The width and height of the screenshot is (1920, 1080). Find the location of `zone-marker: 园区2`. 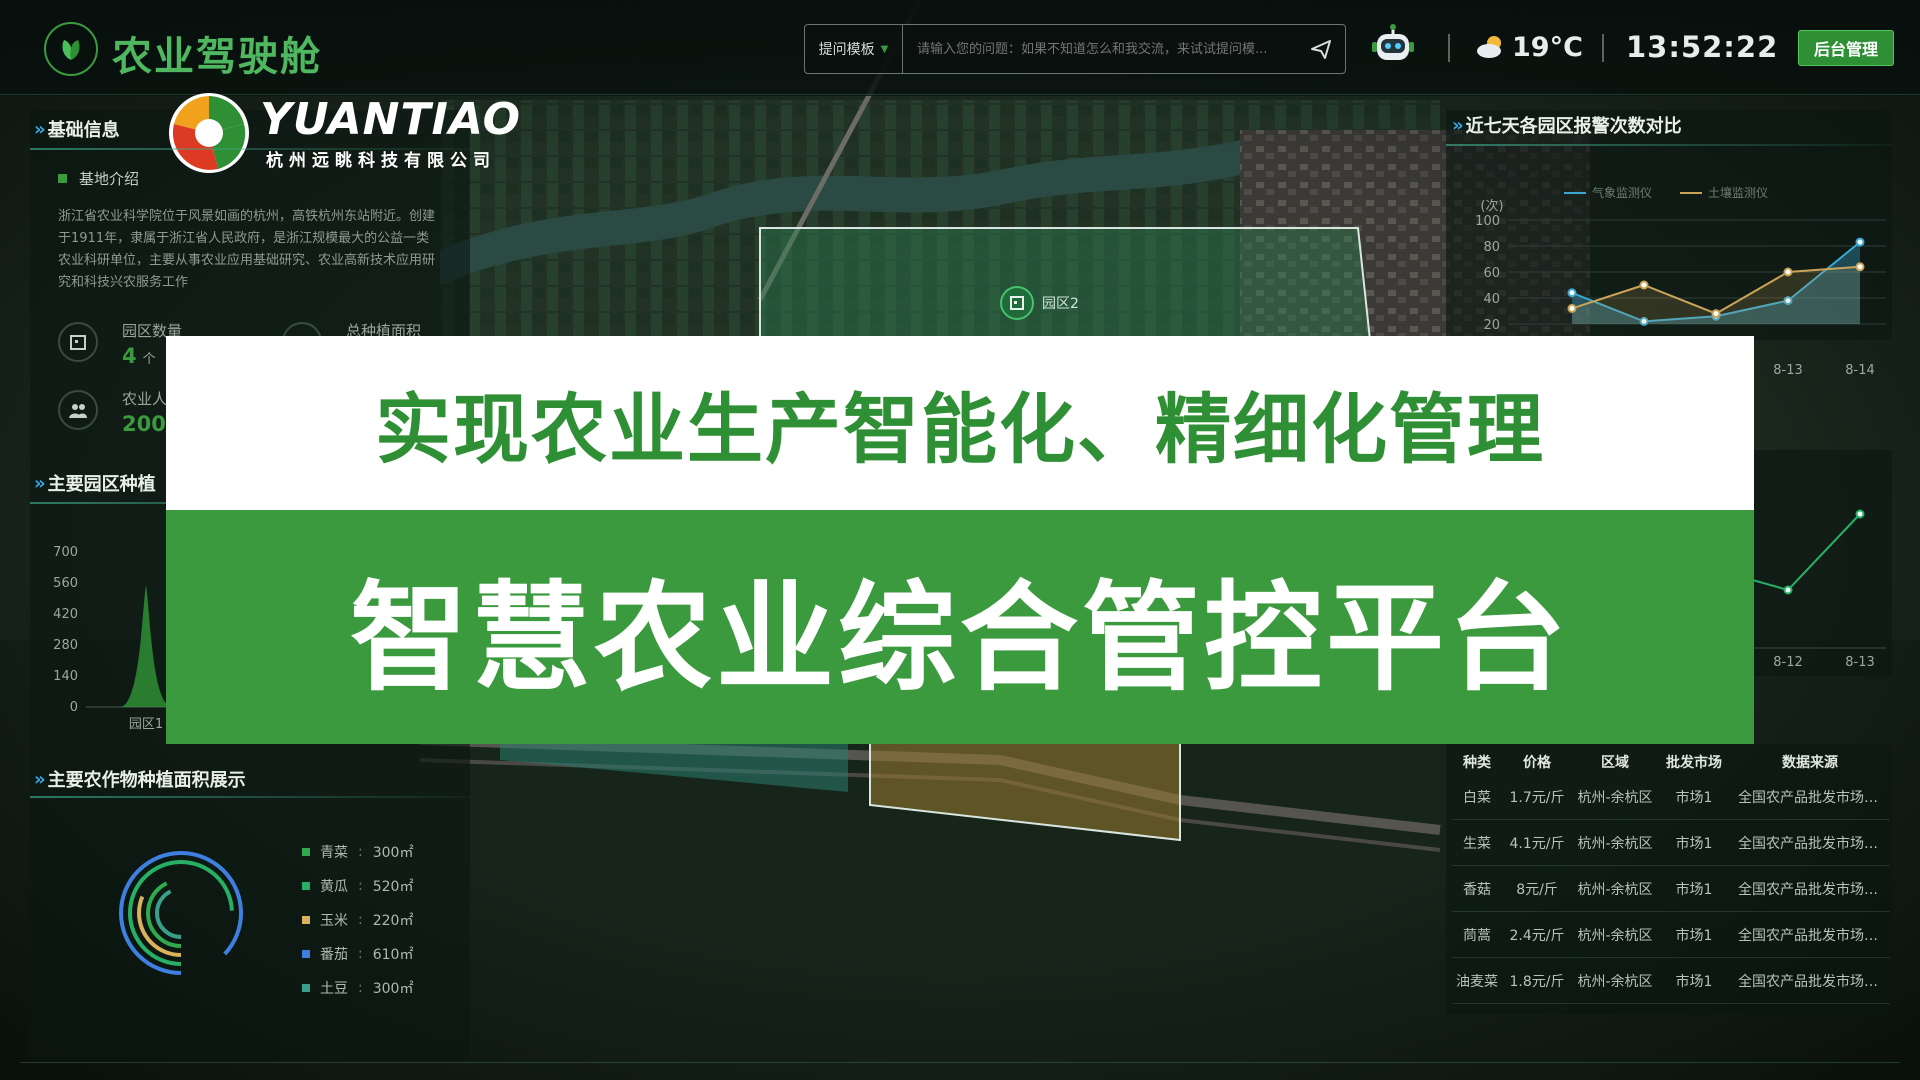

zone-marker: 园区2 is located at coordinates (1039, 303).